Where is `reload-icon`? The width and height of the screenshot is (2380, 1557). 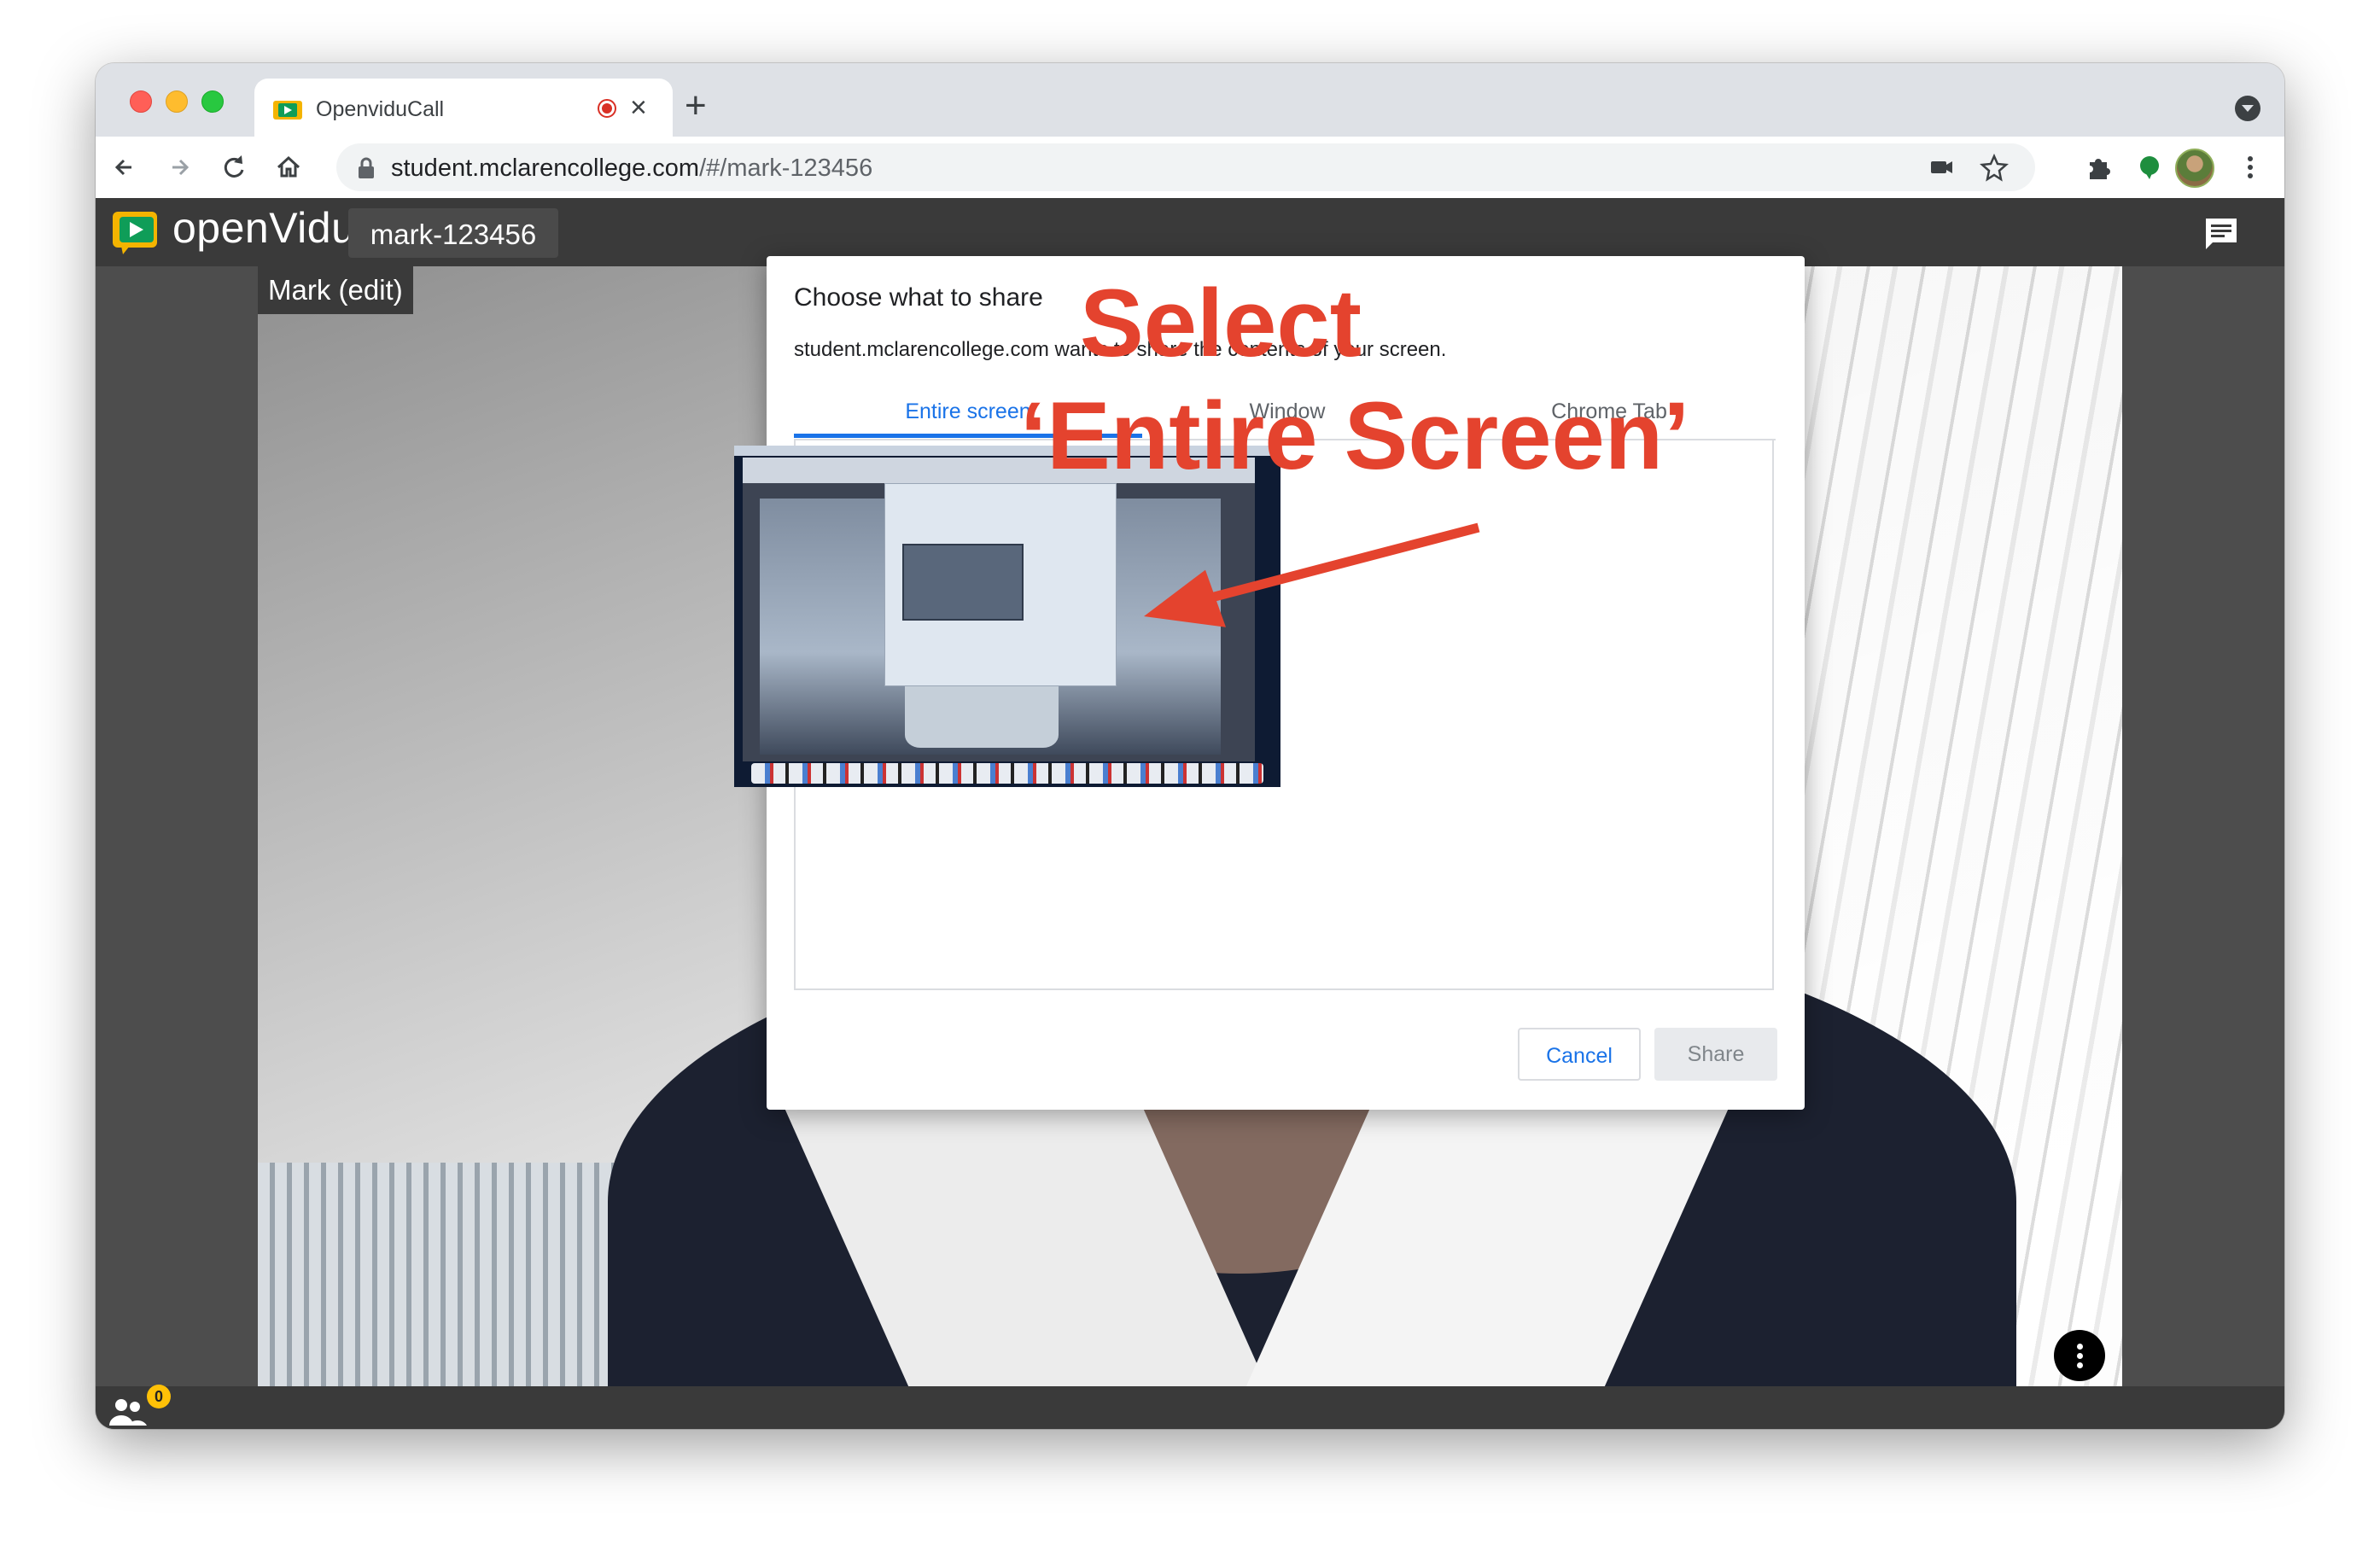
reload-icon is located at coordinates (234, 166).